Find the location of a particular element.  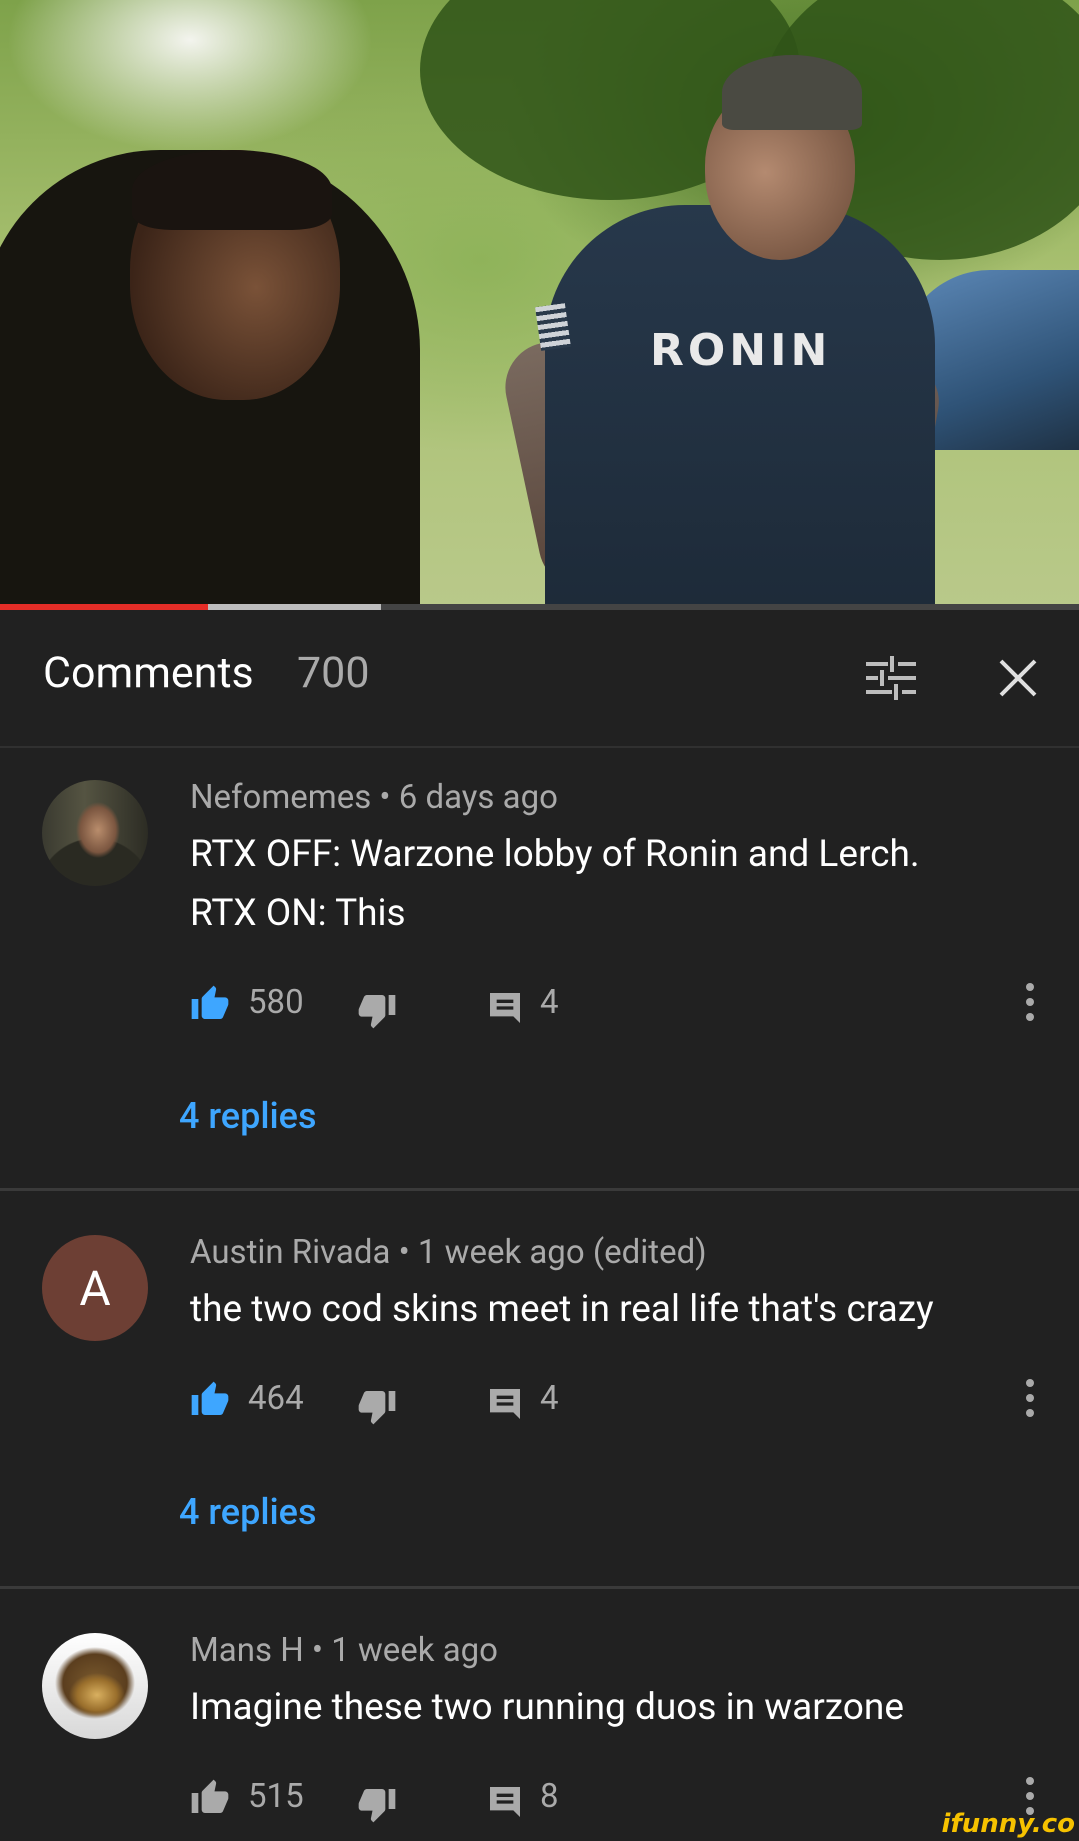

comment-actions: 515 8 is located at coordinates (630, 1799).